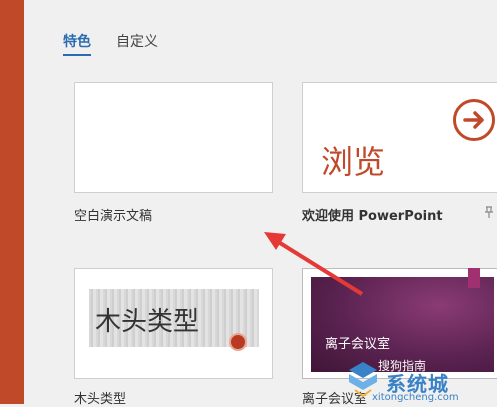 The height and width of the screenshot is (407, 497). Describe the element at coordinates (399, 137) in the screenshot. I see `template-welcome-tour: 浏览` at that location.